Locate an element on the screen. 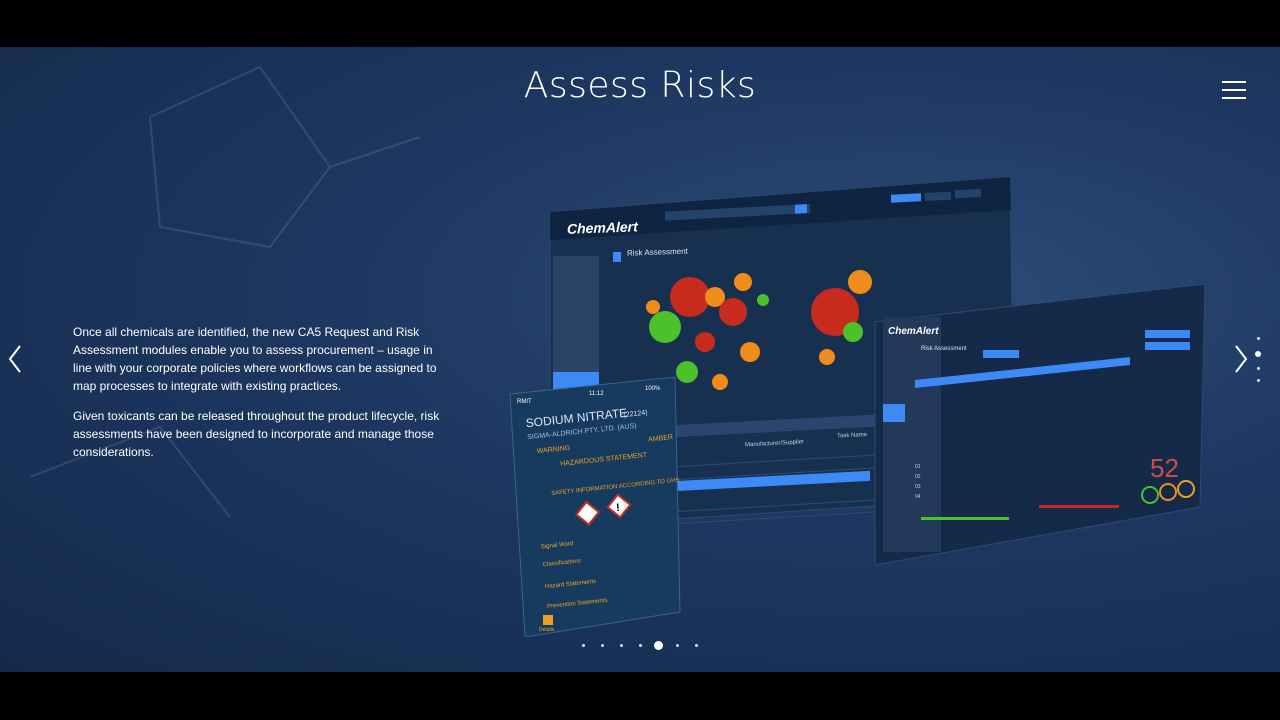  slide-pager is located at coordinates (643, 646).